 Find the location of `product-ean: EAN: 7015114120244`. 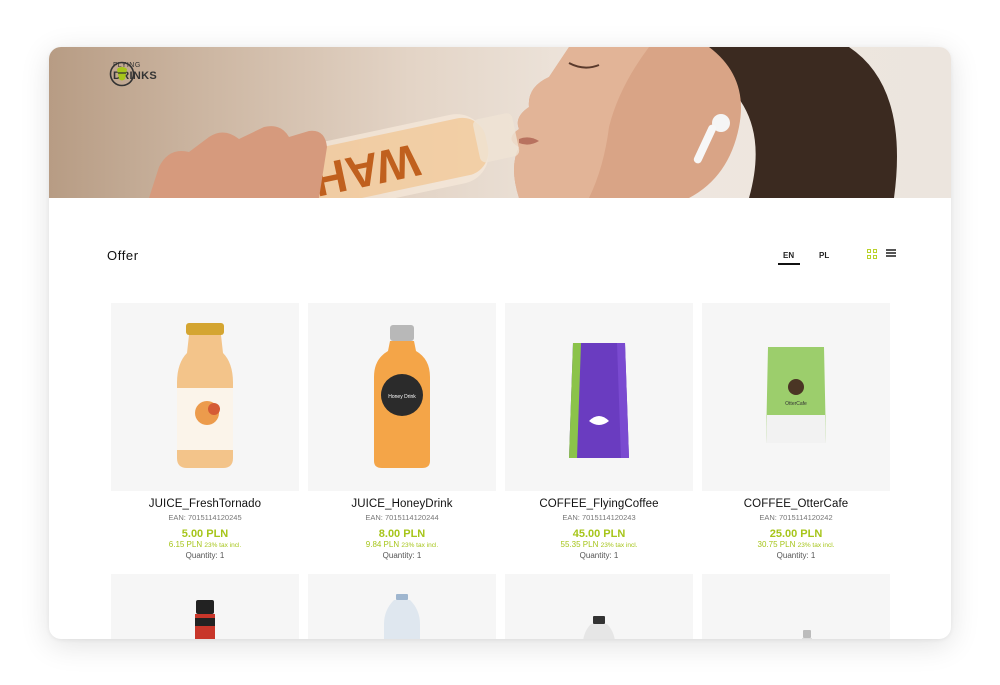

product-ean: EAN: 7015114120244 is located at coordinates (402, 517).